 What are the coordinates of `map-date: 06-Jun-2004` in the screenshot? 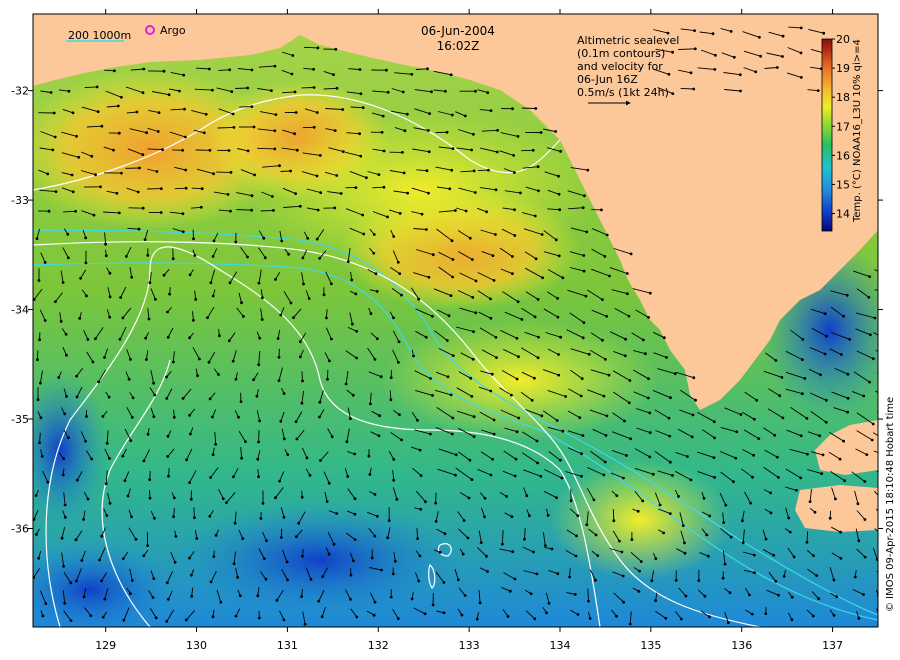 It's located at (458, 31).